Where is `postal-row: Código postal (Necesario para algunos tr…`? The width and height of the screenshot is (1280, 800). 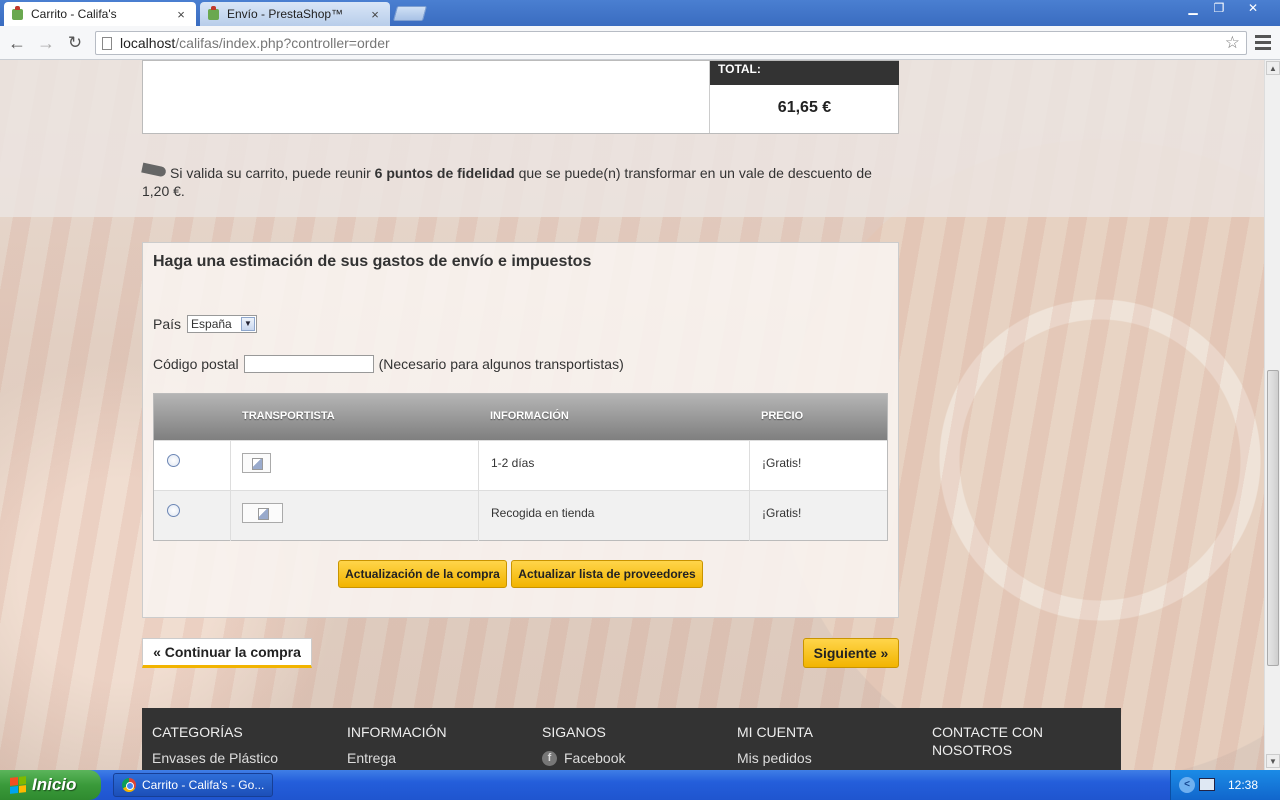
postal-row: Código postal (Necesario para algunos tr… is located at coordinates (388, 364).